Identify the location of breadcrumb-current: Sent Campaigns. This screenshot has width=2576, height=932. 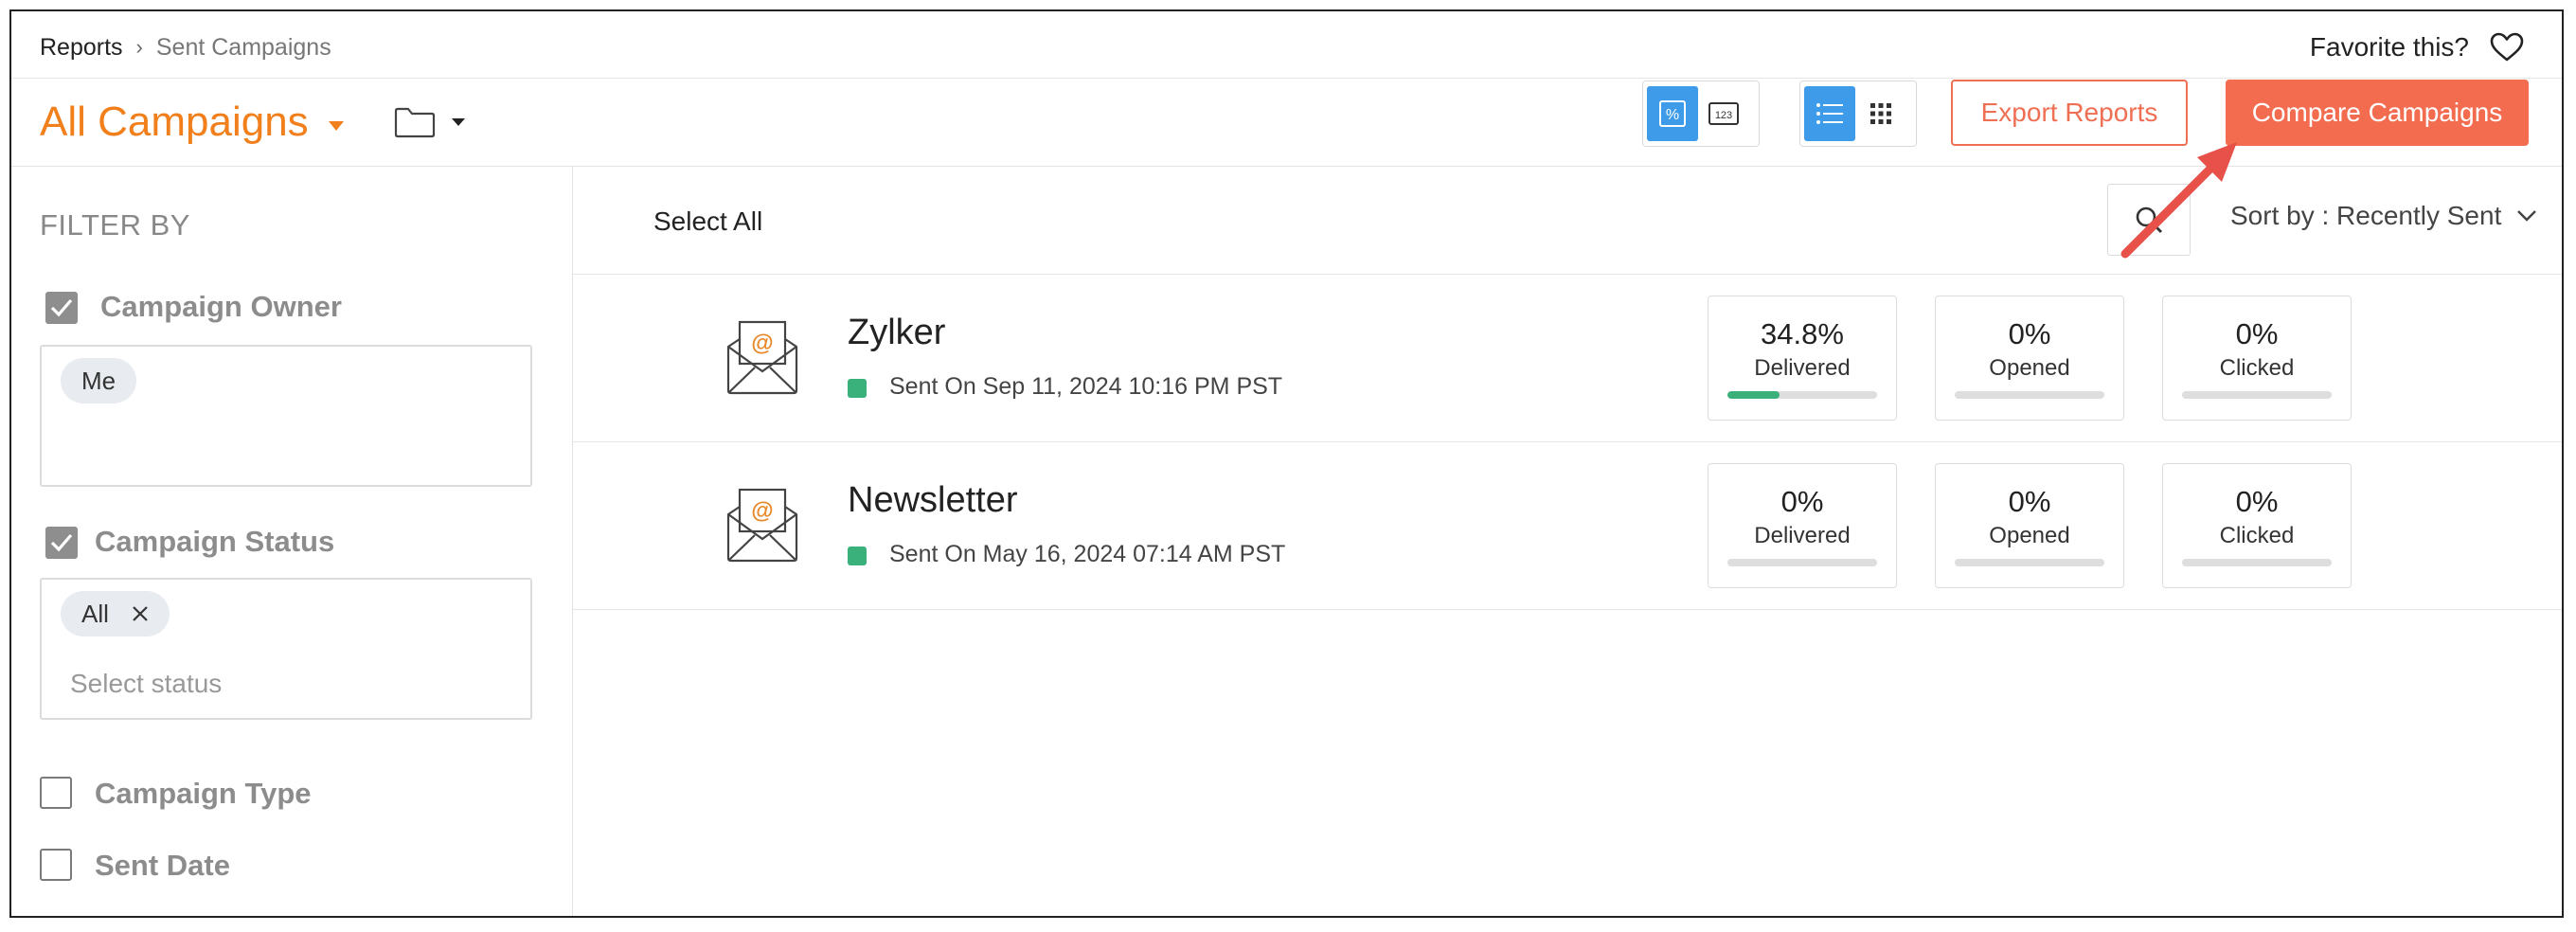
(243, 47).